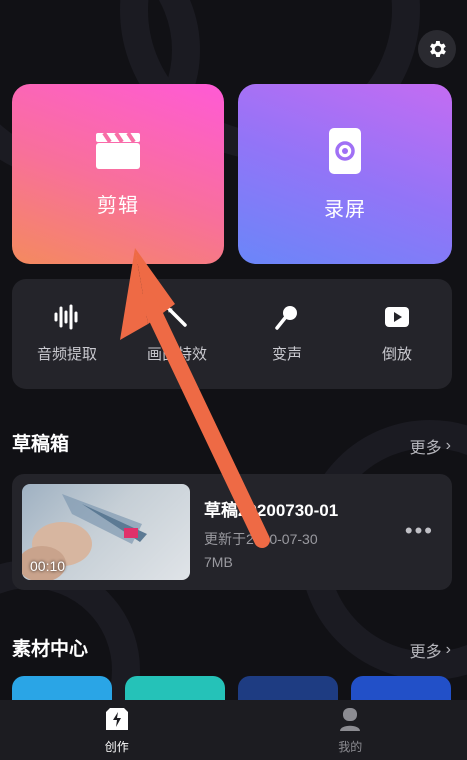 Image resolution: width=467 pixels, height=760 pixels. Describe the element at coordinates (66, 317) in the screenshot. I see `waveform-icon` at that location.